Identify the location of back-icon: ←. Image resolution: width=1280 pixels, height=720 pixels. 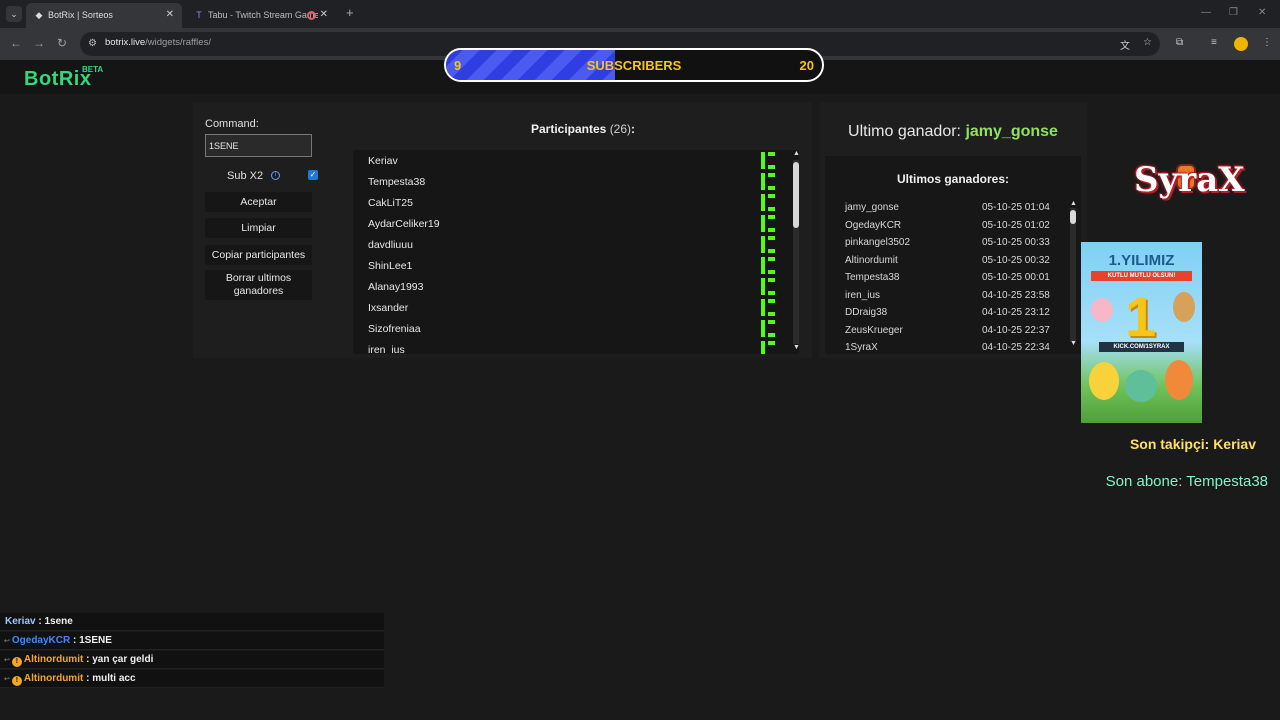
(16, 43).